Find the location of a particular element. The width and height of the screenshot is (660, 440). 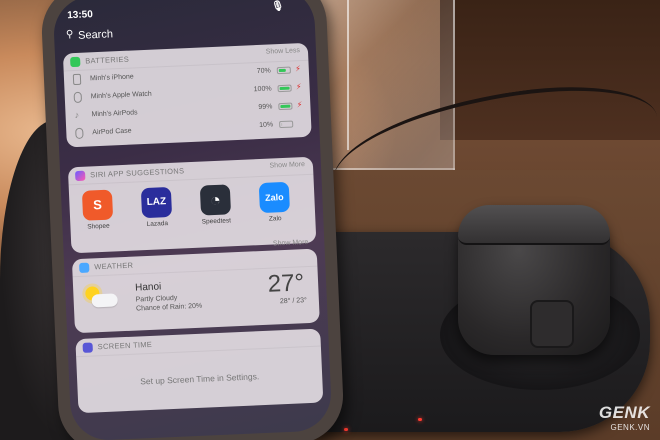

weather-app-icon is located at coordinates (84, 267).